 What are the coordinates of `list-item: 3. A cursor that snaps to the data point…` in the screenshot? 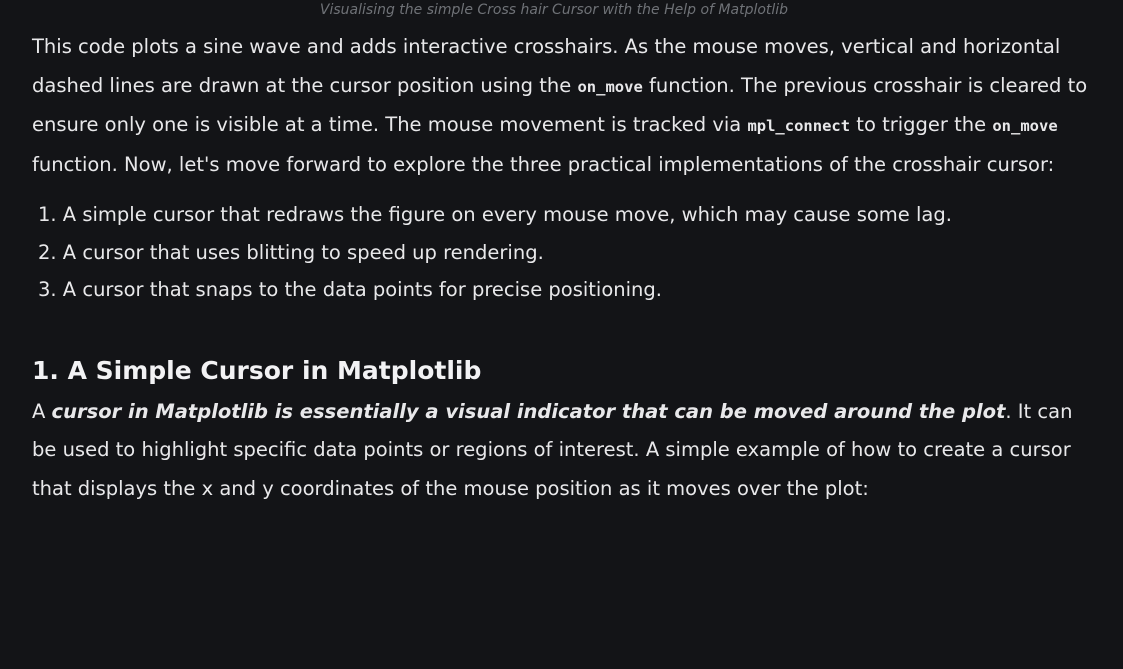 It's located at (350, 289).